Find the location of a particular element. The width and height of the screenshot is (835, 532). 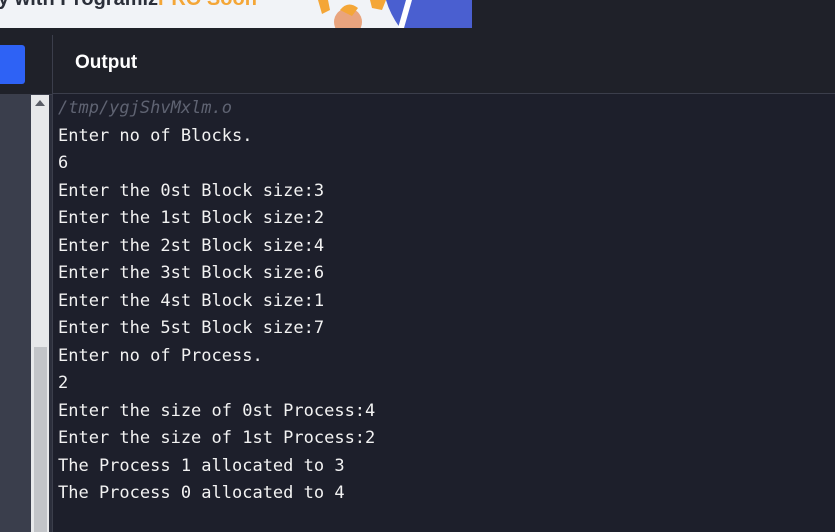

output-line: Enter the 1st Block size:2 is located at coordinates (191, 218).